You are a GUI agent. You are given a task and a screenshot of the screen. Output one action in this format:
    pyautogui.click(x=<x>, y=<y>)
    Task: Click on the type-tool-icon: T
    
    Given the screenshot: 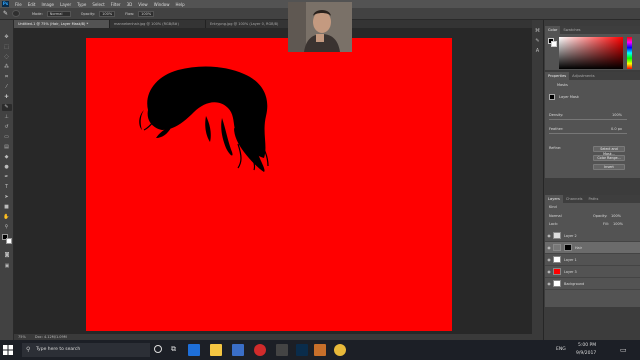 What is the action you would take?
    pyautogui.click(x=7, y=187)
    